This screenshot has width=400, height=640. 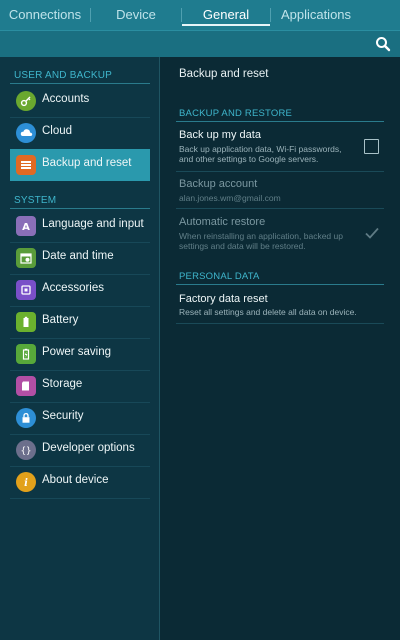 What do you see at coordinates (57, 131) in the screenshot?
I see `menu-item-label: Cloud` at bounding box center [57, 131].